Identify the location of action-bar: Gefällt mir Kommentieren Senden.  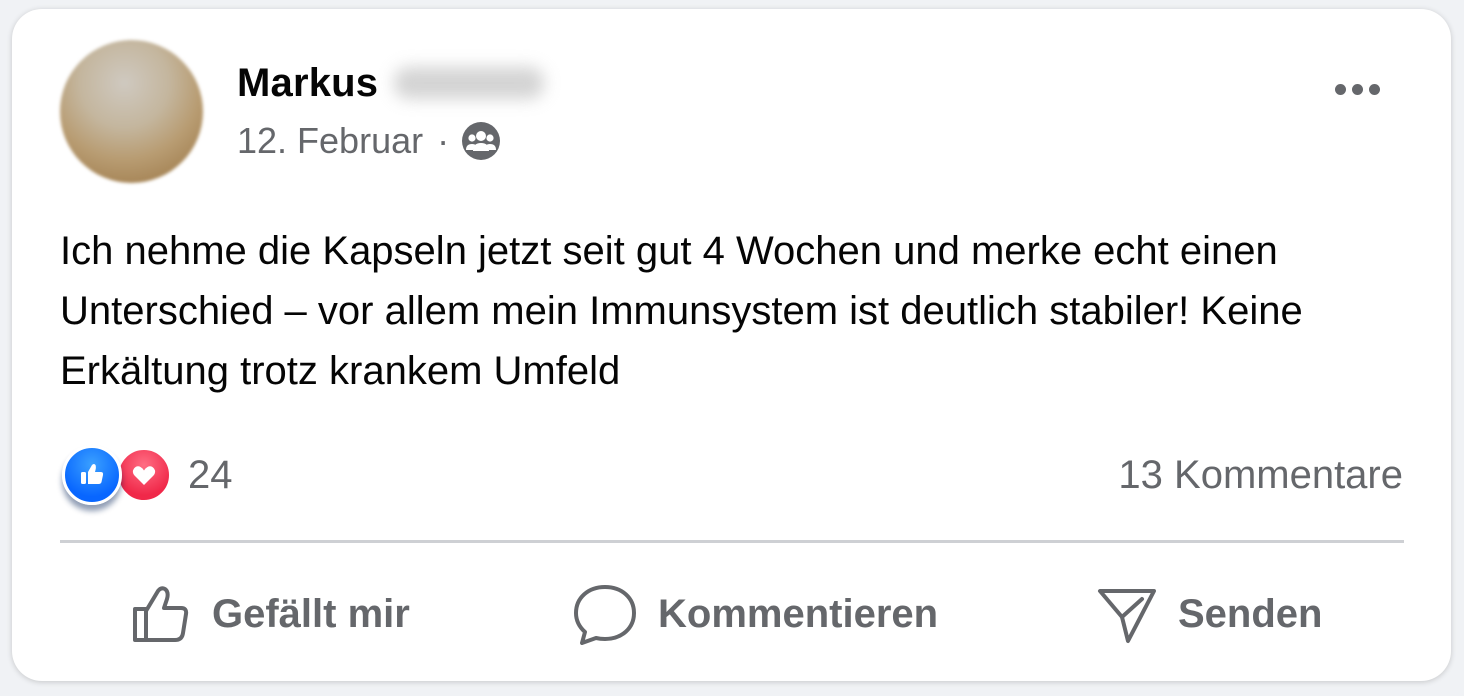
(732, 614).